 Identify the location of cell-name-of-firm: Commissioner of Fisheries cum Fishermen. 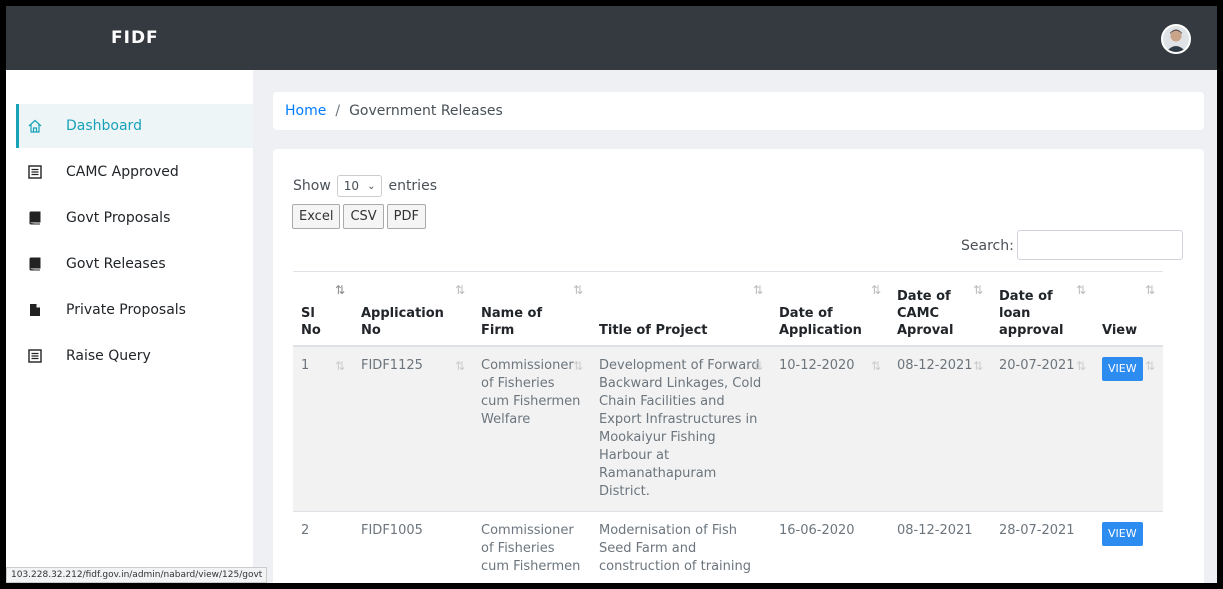
(532, 546).